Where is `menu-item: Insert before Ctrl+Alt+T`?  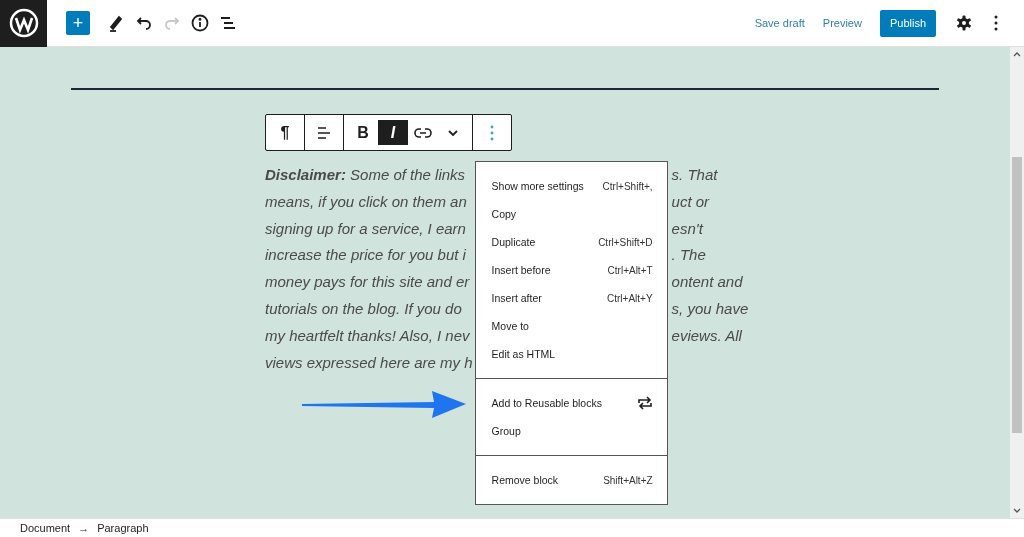 menu-item: Insert before Ctrl+Alt+T is located at coordinates (571, 270).